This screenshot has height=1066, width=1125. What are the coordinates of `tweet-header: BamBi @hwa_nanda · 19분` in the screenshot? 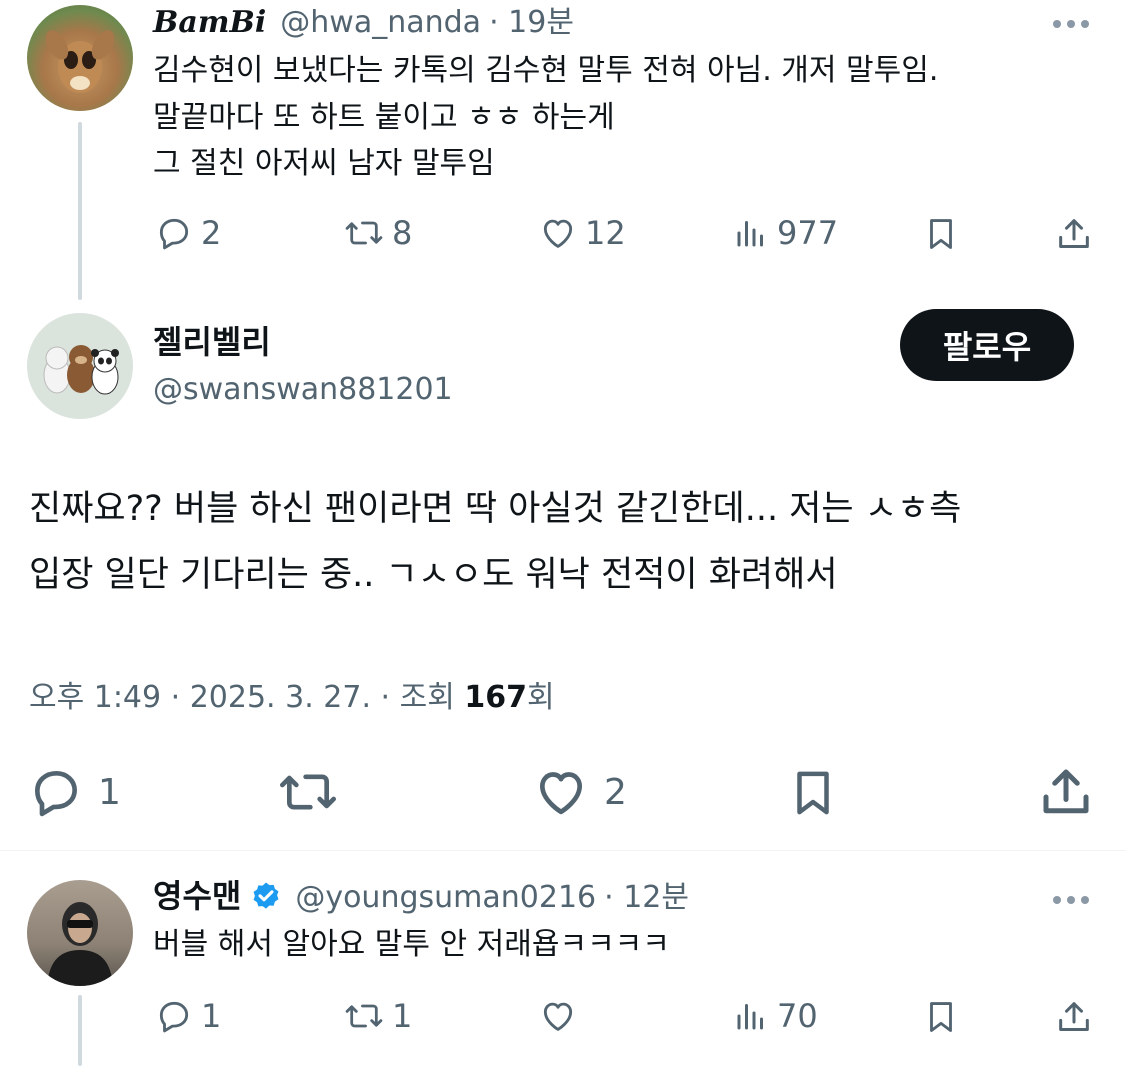 It's located at (363, 23).